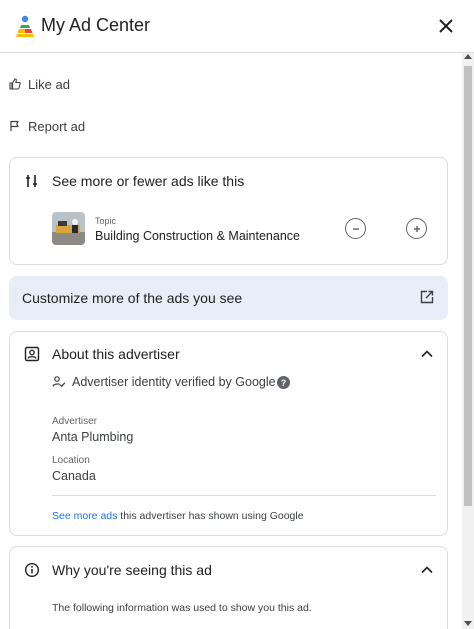 This screenshot has height=629, width=474. What do you see at coordinates (96, 25) in the screenshot?
I see `app-title: My Ad Center` at bounding box center [96, 25].